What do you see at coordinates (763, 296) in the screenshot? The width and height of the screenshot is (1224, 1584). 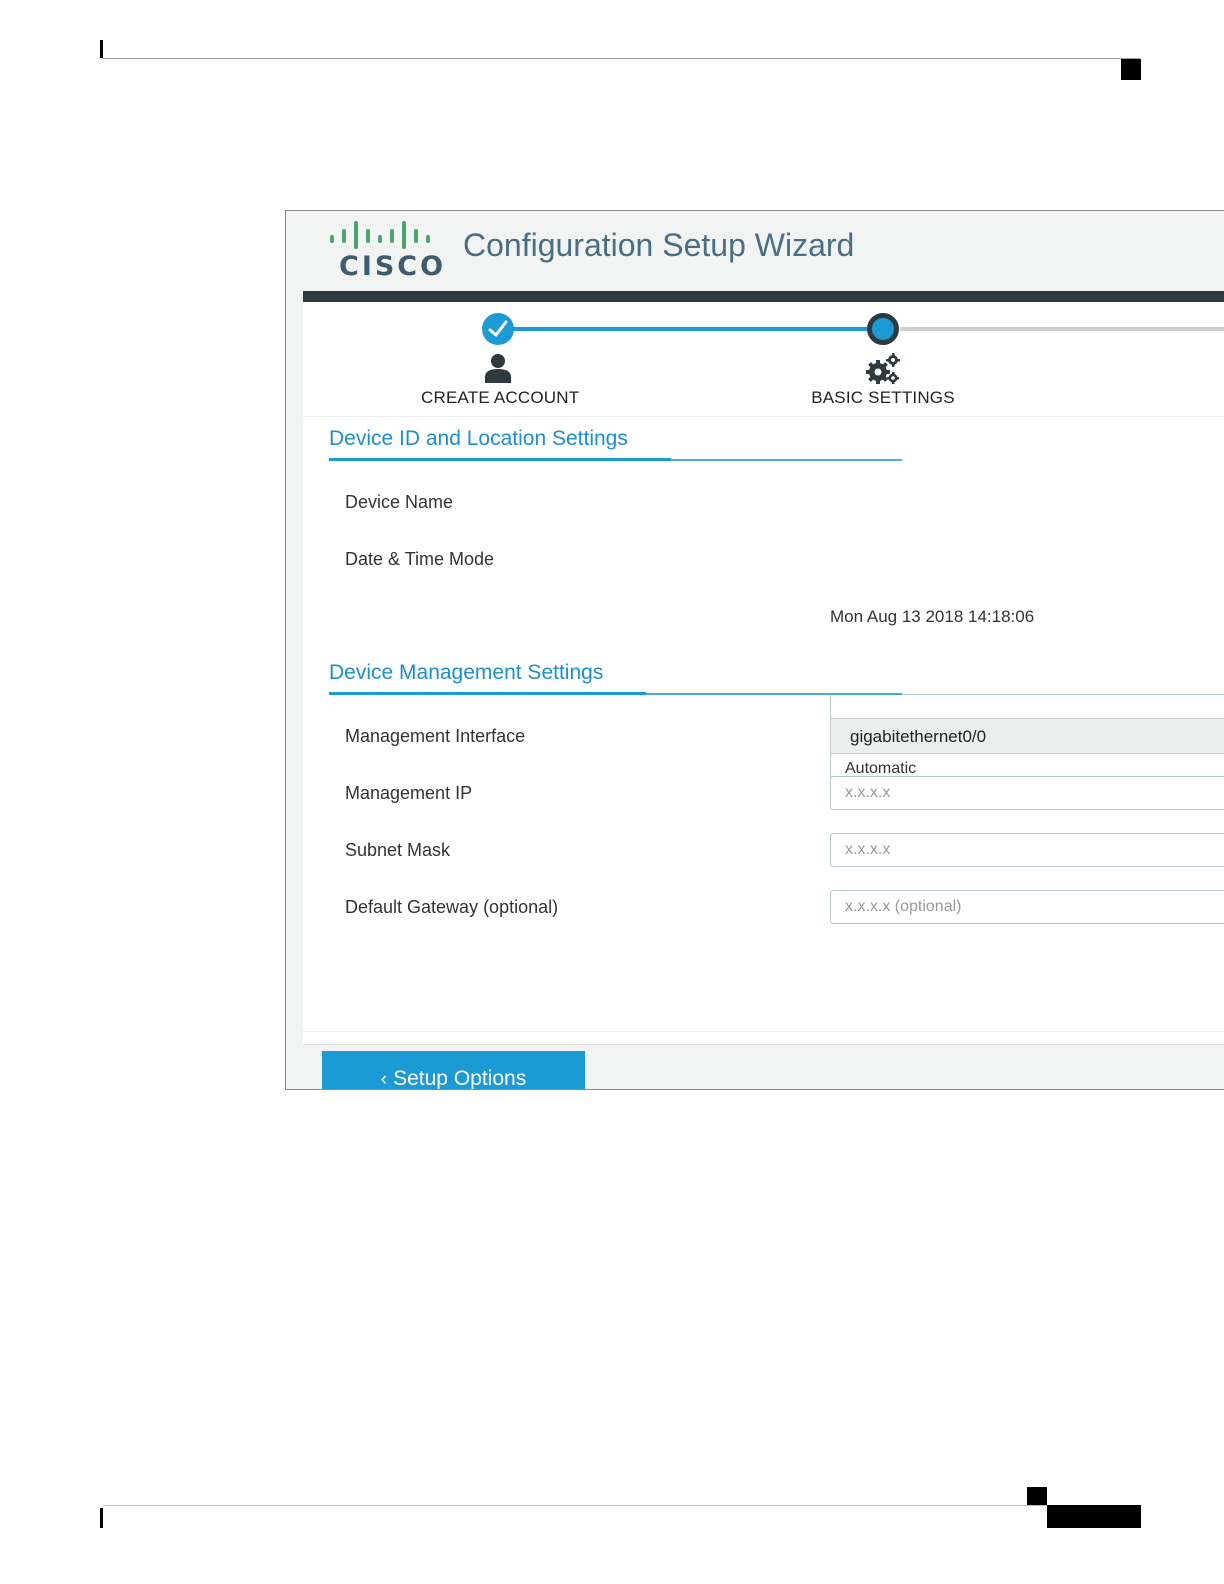 I see `header-band` at bounding box center [763, 296].